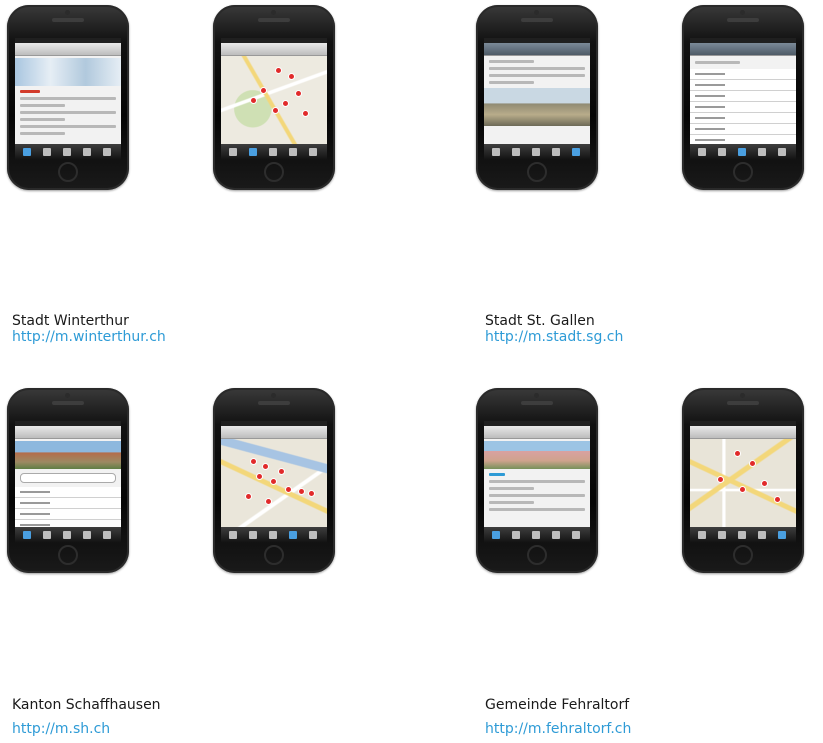 The image size is (823, 743). Describe the element at coordinates (554, 337) in the screenshot. I see `entry-url-stgallen: http://m.stadt.sg.ch` at that location.